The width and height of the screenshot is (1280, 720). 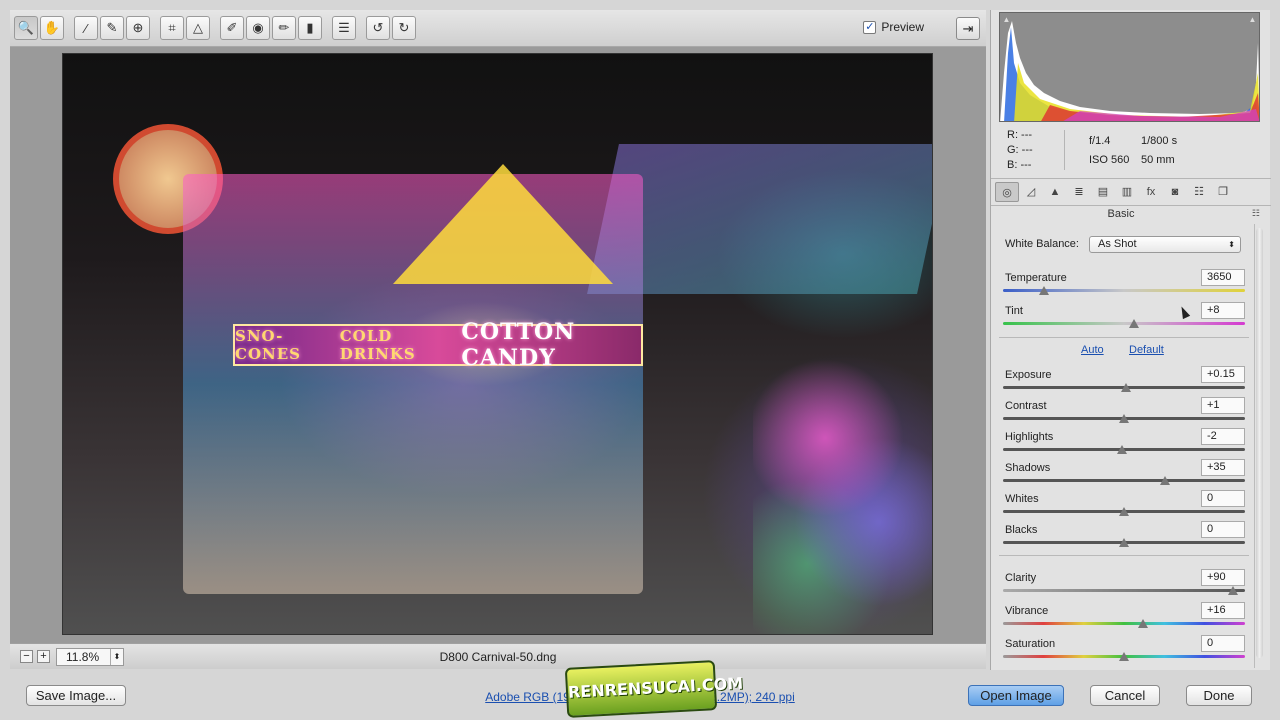 What do you see at coordinates (1124, 382) in the screenshot?
I see `exposure-slider: Exposure +0.15` at bounding box center [1124, 382].